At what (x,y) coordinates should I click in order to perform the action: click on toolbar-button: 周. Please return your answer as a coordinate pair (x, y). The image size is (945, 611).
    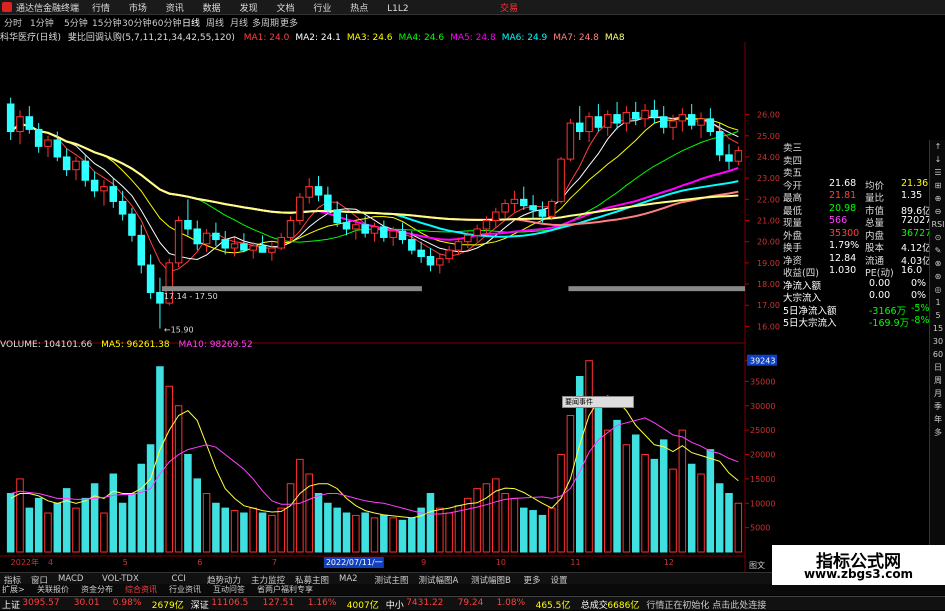
    Looking at the image, I should click on (937, 380).